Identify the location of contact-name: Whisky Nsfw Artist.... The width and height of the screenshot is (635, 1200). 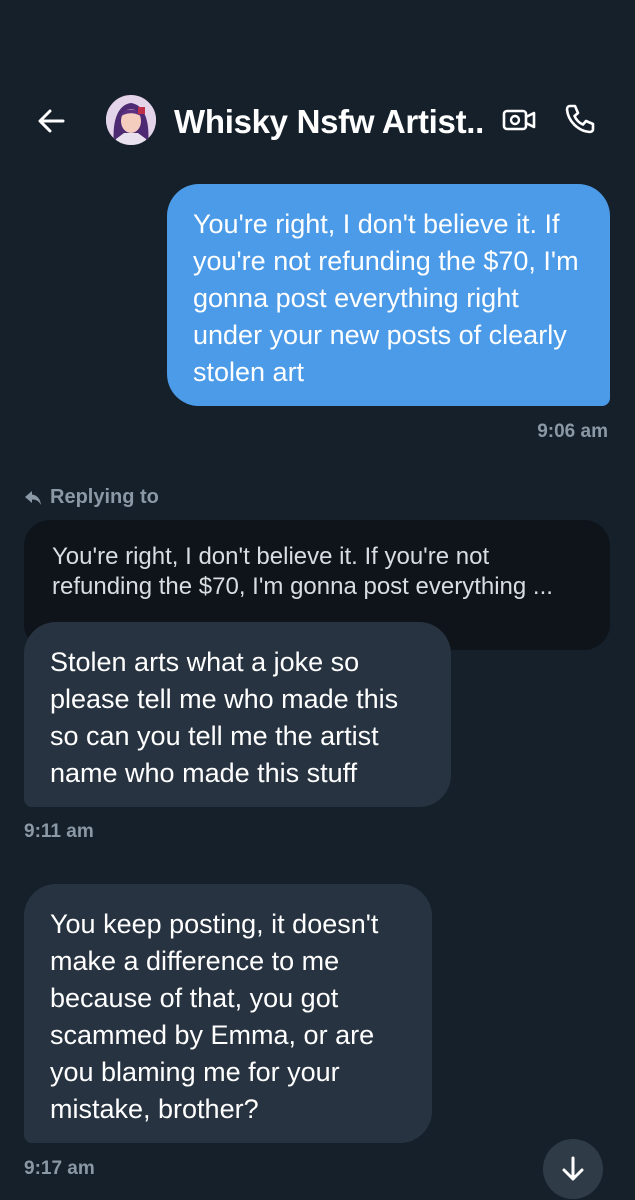
(329, 122).